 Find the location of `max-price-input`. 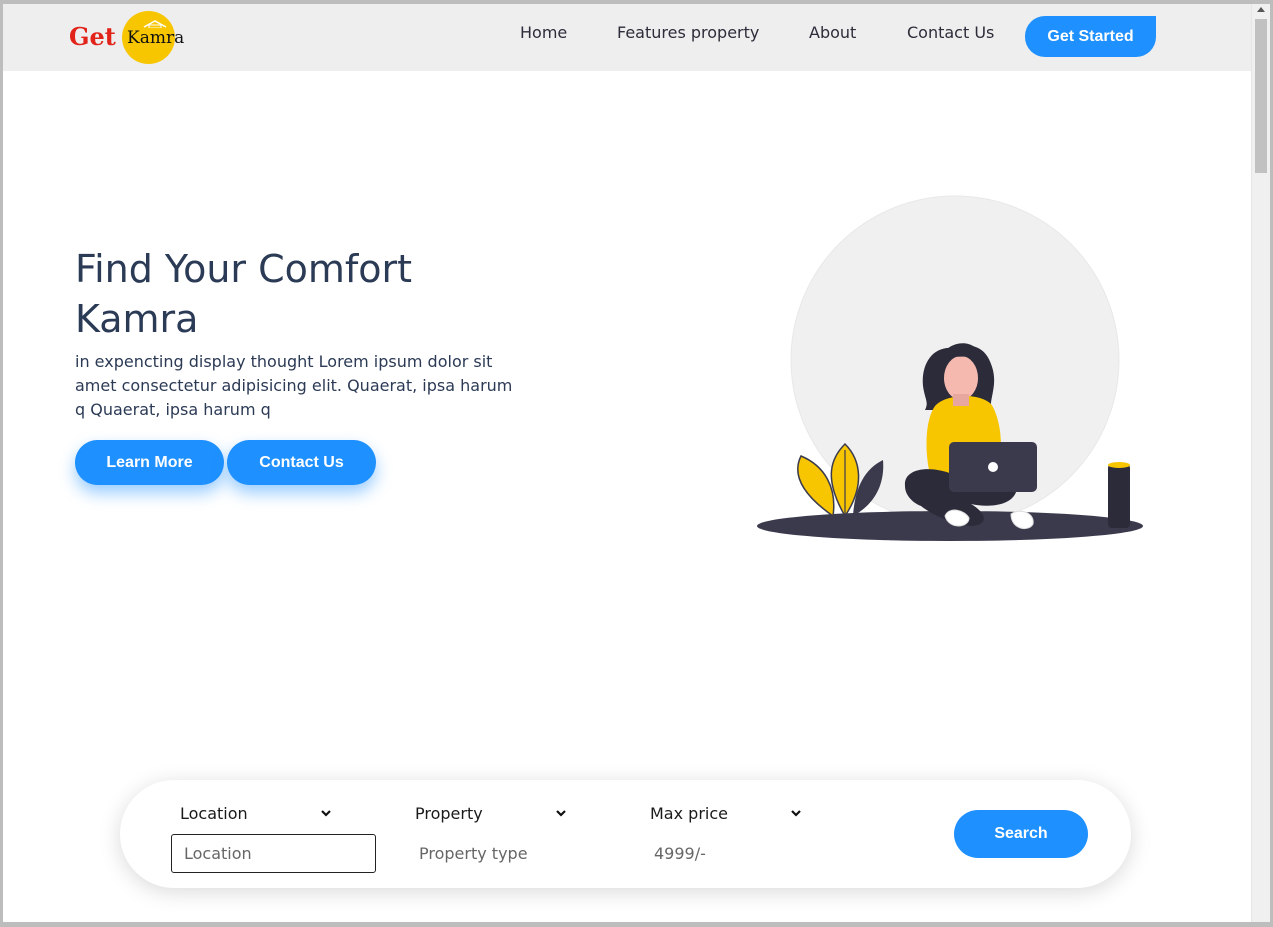

max-price-input is located at coordinates (752, 853).